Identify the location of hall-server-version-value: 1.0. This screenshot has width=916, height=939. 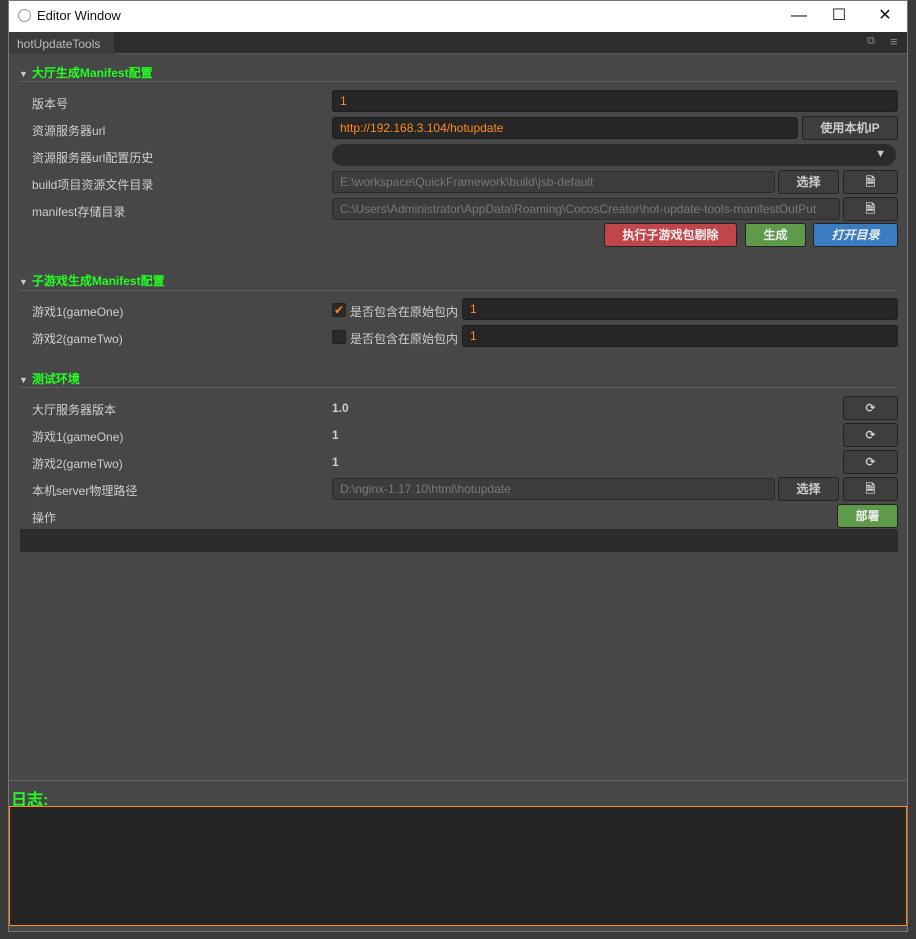
(340, 408).